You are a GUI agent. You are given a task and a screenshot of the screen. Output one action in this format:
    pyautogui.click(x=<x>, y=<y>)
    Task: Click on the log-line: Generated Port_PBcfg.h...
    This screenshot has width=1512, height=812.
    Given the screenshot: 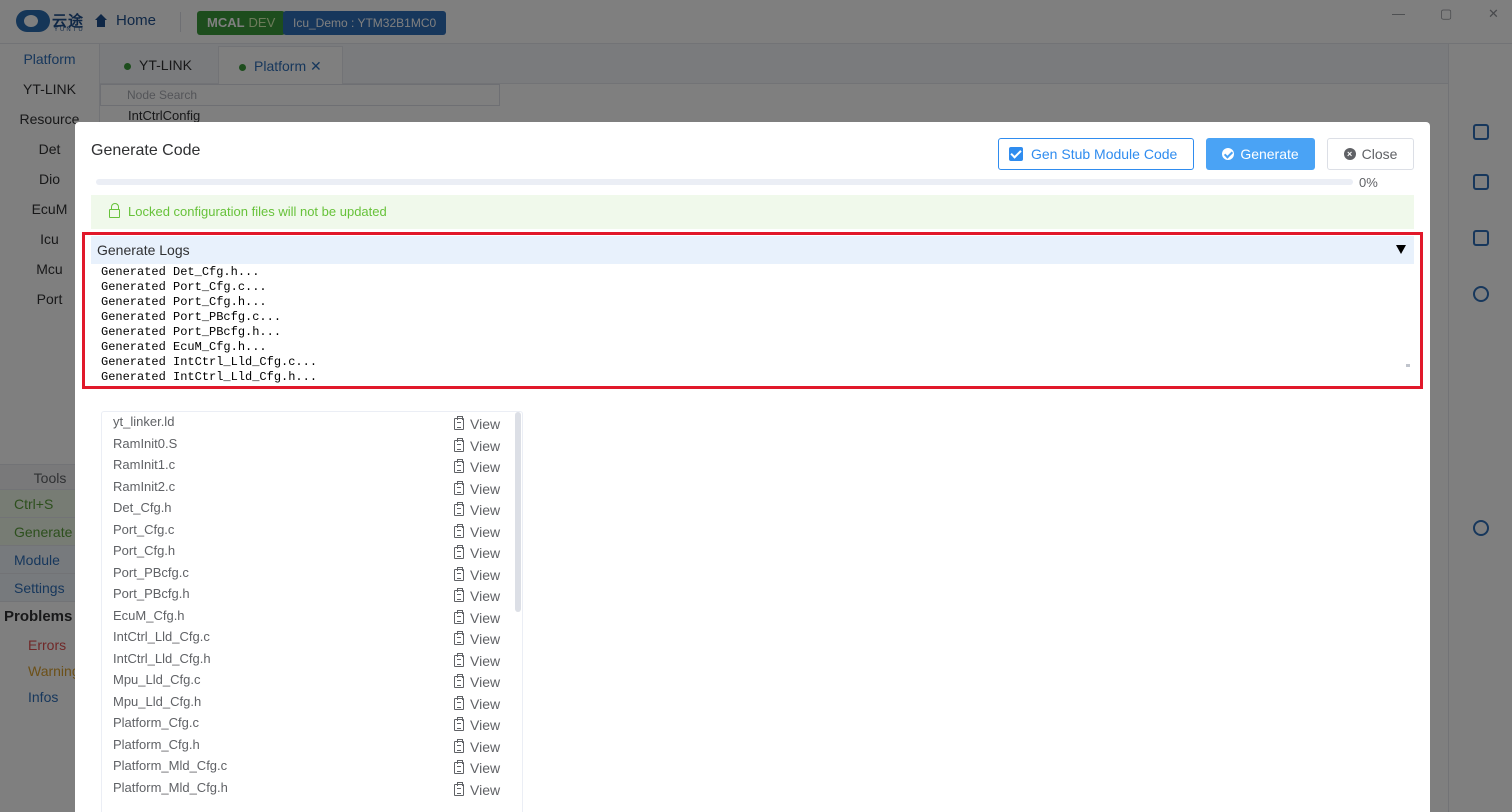 What is the action you would take?
    pyautogui.click(x=191, y=332)
    